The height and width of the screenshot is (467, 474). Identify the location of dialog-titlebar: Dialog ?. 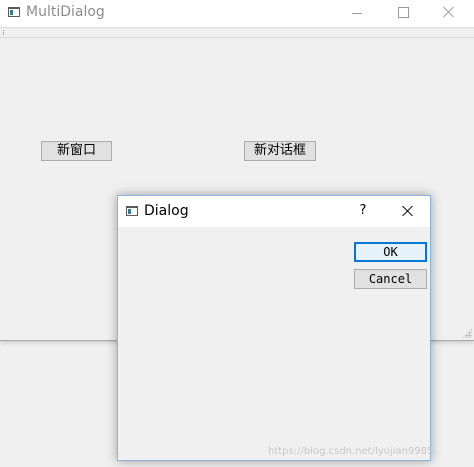
(274, 211).